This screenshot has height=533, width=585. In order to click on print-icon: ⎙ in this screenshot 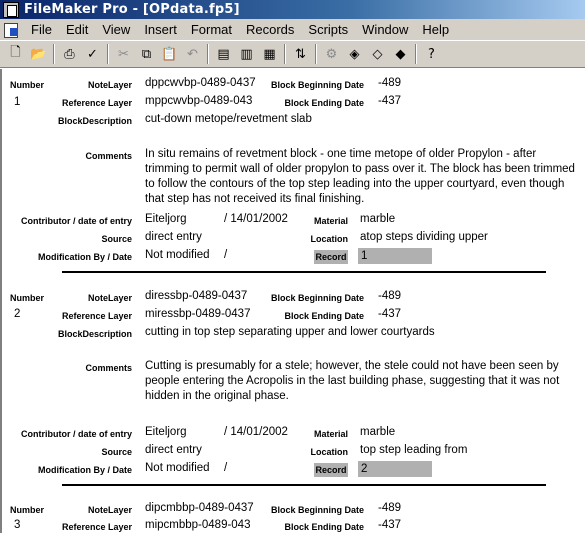, I will do `click(69, 54)`.